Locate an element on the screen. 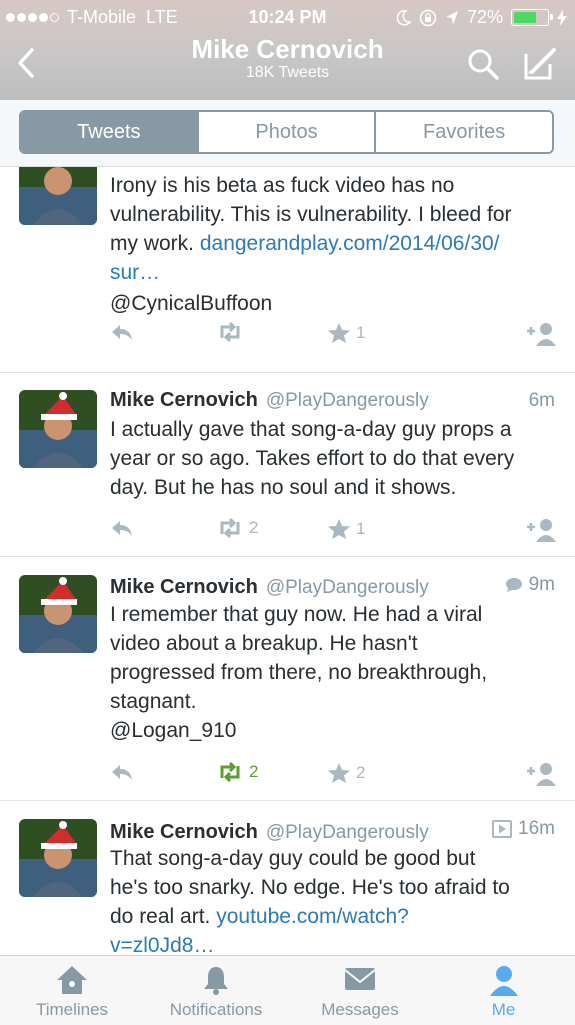 The image size is (575, 1025). tab-messages: Messages is located at coordinates (360, 990).